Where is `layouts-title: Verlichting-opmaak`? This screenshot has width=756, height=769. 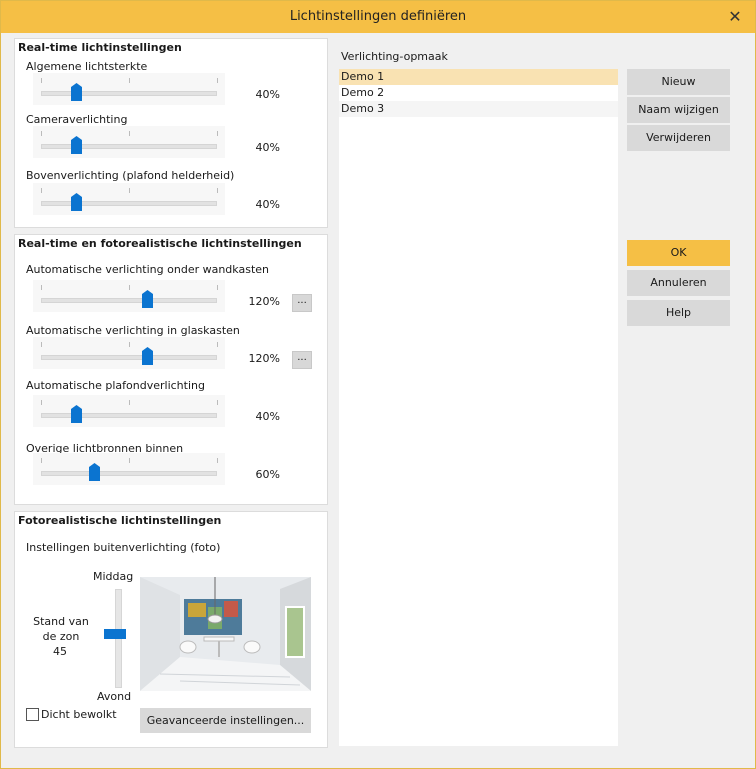
layouts-title: Verlichting-opmaak is located at coordinates (394, 56).